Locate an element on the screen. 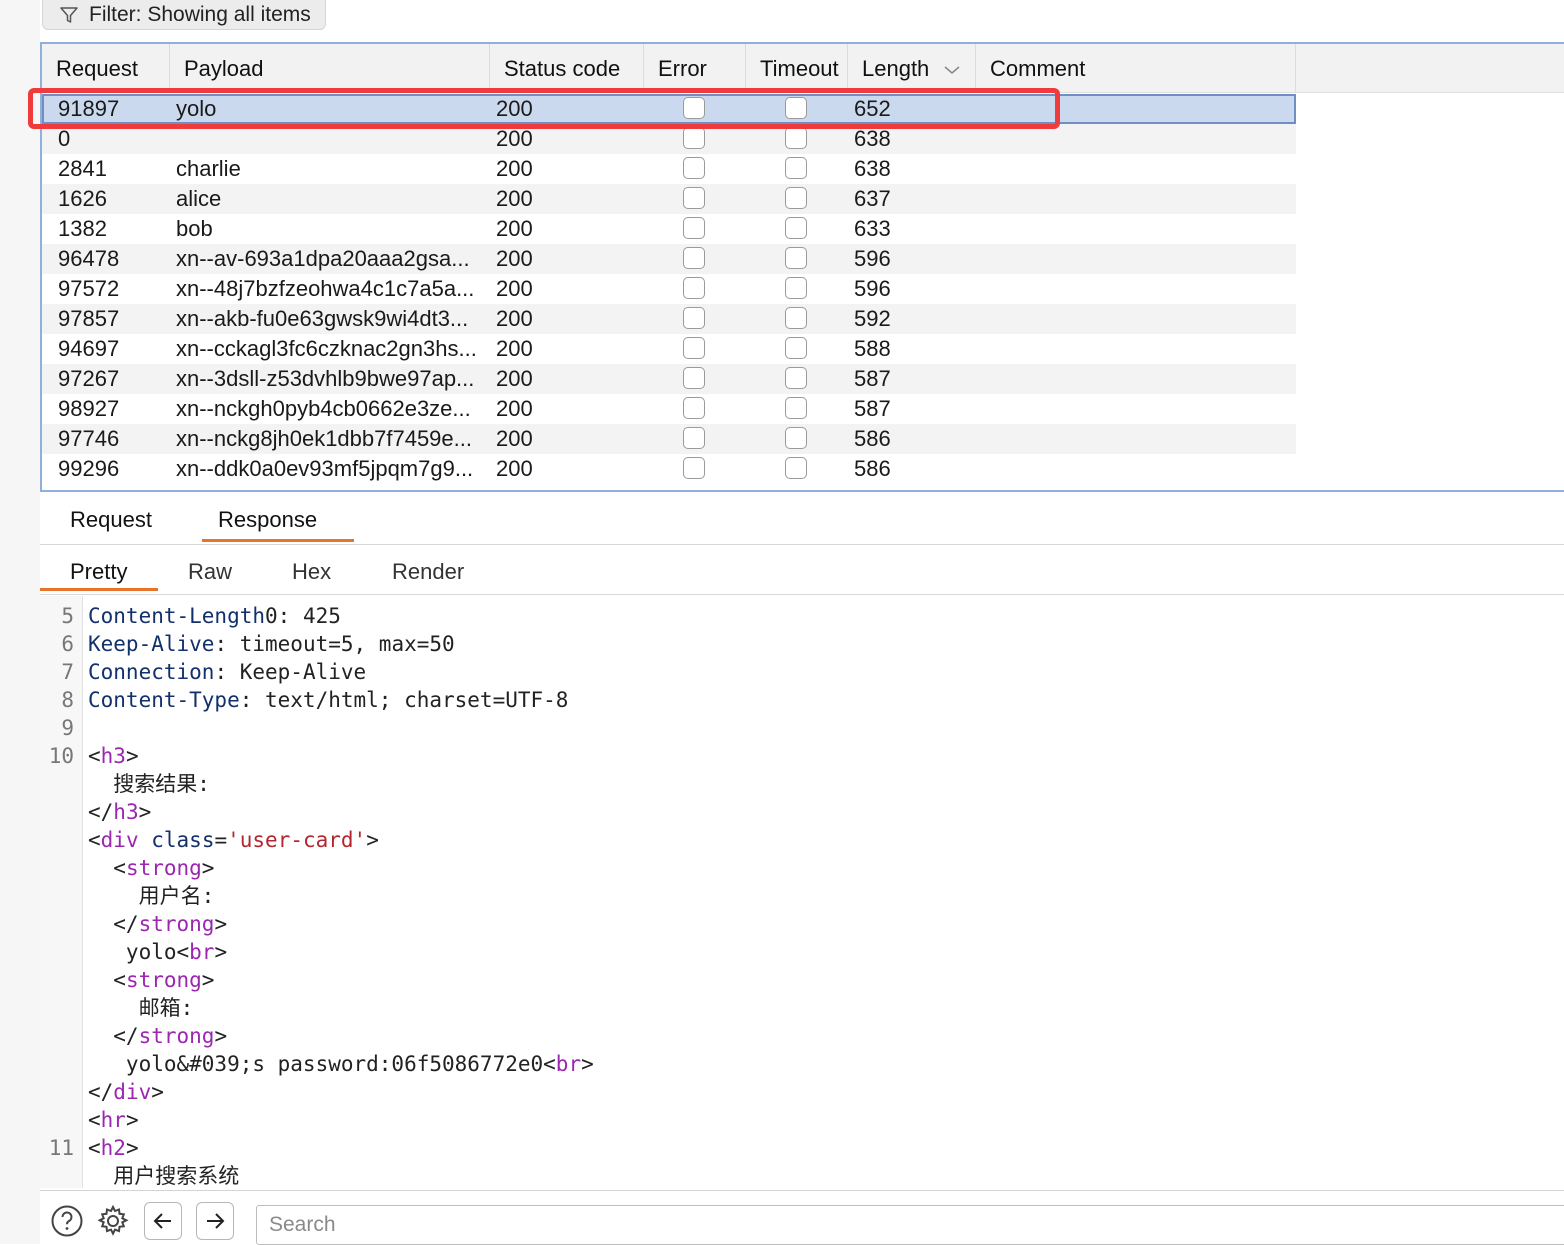 The width and height of the screenshot is (1564, 1245). line-number: 7 is located at coordinates (67, 672).